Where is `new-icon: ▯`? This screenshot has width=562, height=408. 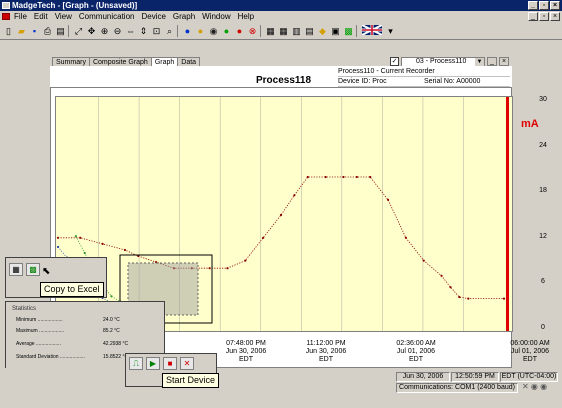 new-icon: ▯ is located at coordinates (8, 31).